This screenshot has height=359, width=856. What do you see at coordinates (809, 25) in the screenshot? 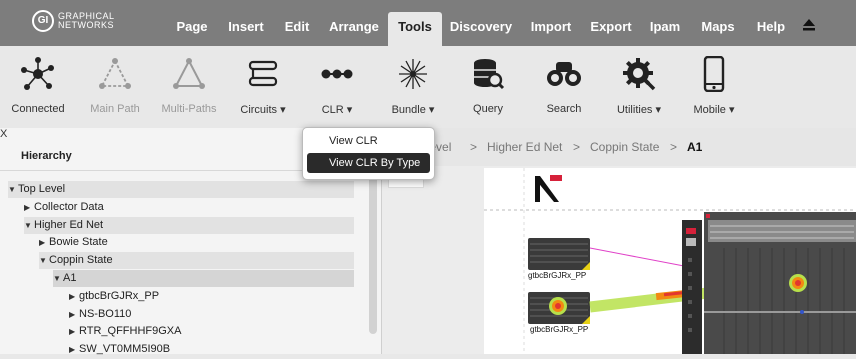
I see `eject-icon` at bounding box center [809, 25].